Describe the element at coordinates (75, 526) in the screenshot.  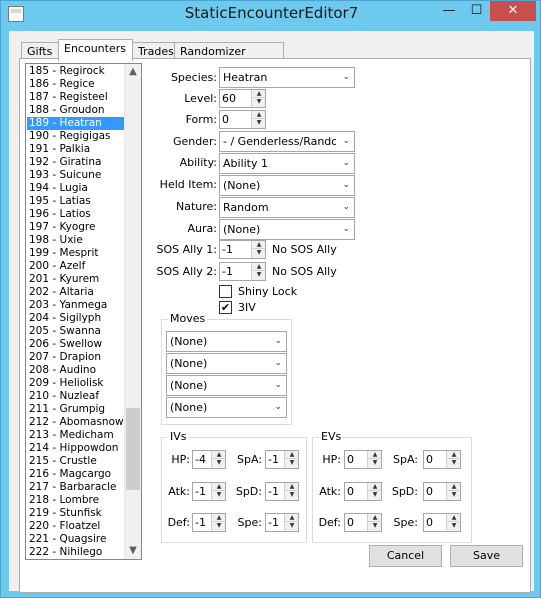
I see `list-item: 220 - Floatzel` at that location.